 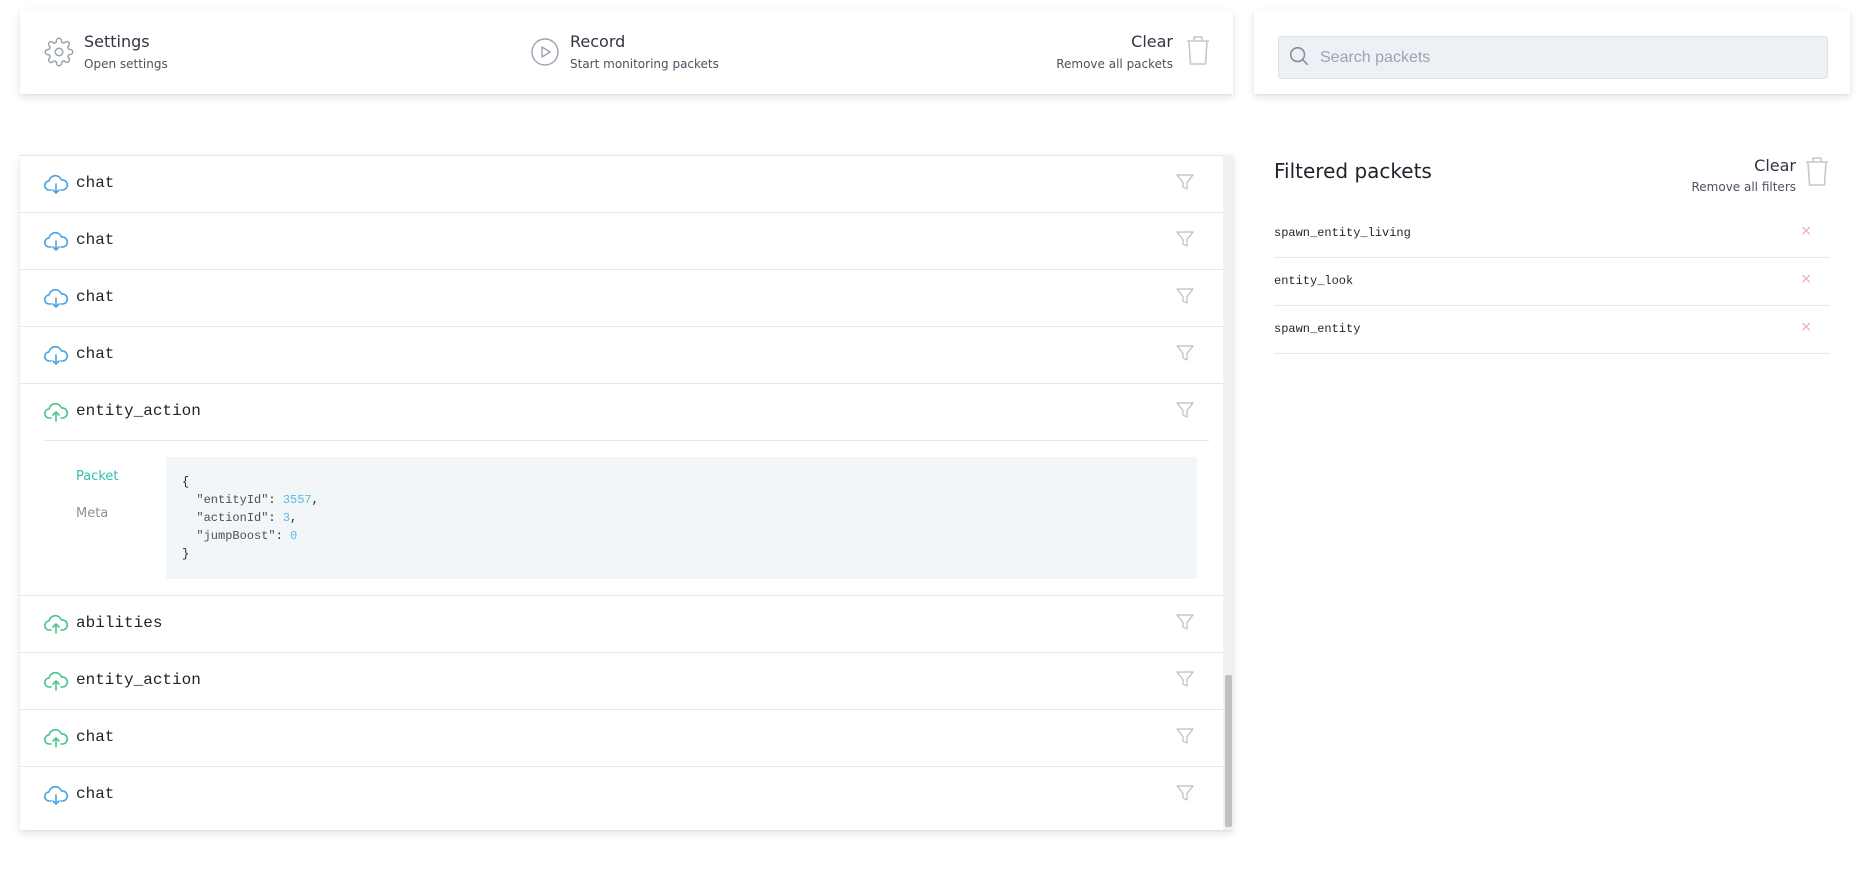 What do you see at coordinates (232, 518) in the screenshot?
I see `json-key: "actionId"` at bounding box center [232, 518].